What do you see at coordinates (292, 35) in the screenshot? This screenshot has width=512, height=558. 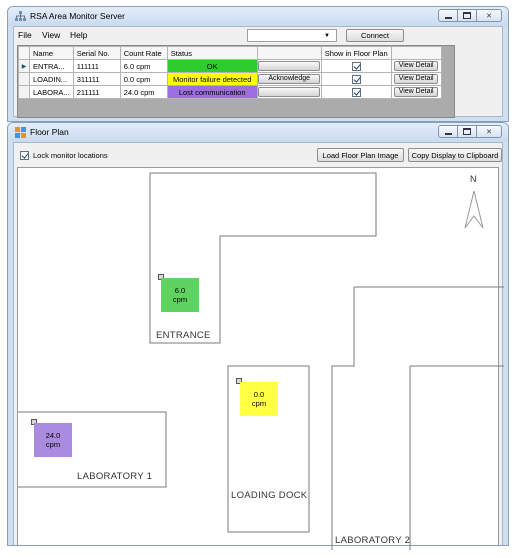 I see `connection-select: ▼` at bounding box center [292, 35].